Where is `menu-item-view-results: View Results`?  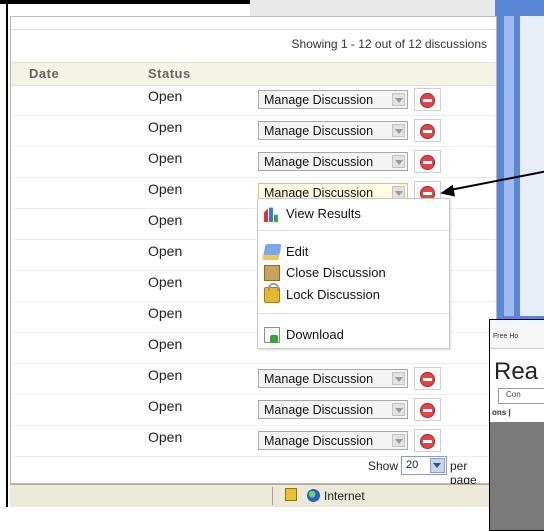
menu-item-view-results: View Results is located at coordinates (354, 214).